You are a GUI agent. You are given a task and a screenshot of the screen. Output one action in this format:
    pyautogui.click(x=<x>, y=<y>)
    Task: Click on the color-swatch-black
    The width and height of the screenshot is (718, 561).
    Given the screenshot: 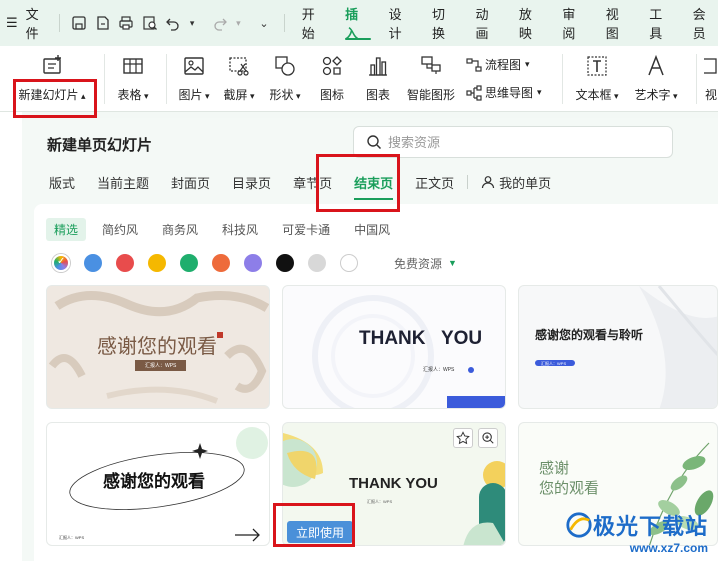 What is the action you would take?
    pyautogui.click(x=285, y=263)
    